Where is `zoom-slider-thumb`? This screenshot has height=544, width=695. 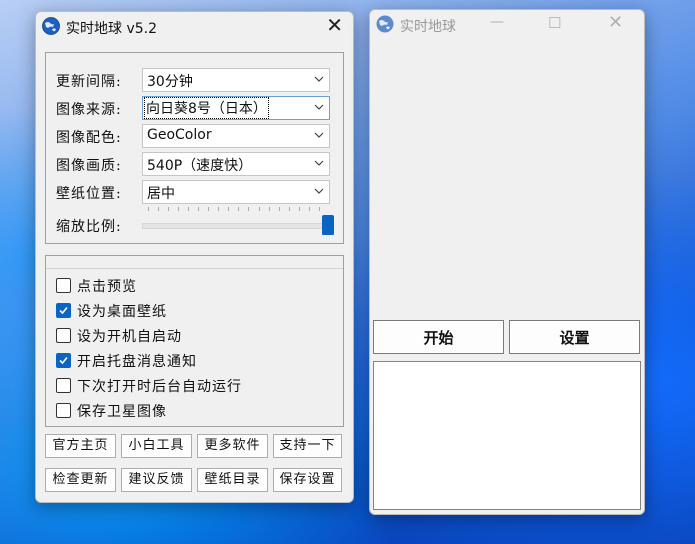 zoom-slider-thumb is located at coordinates (328, 225).